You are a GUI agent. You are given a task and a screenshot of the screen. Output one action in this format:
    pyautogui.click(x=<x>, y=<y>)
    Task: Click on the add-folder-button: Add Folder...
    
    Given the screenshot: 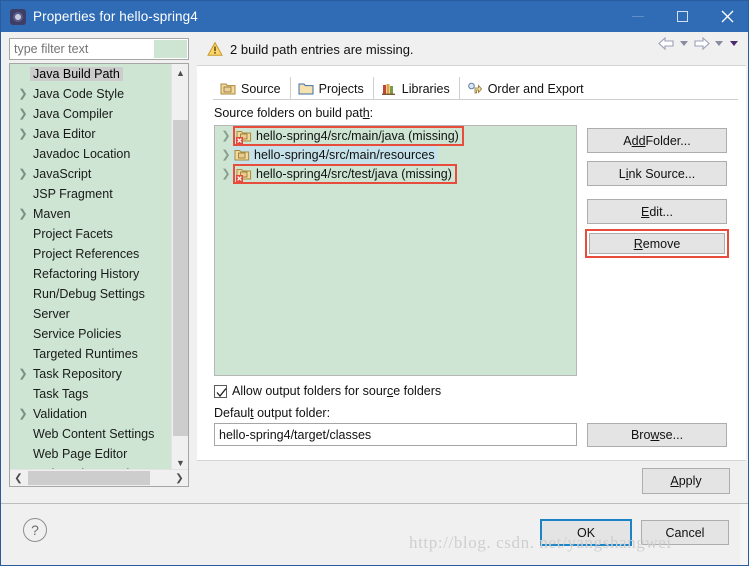 What is the action you would take?
    pyautogui.click(x=657, y=140)
    